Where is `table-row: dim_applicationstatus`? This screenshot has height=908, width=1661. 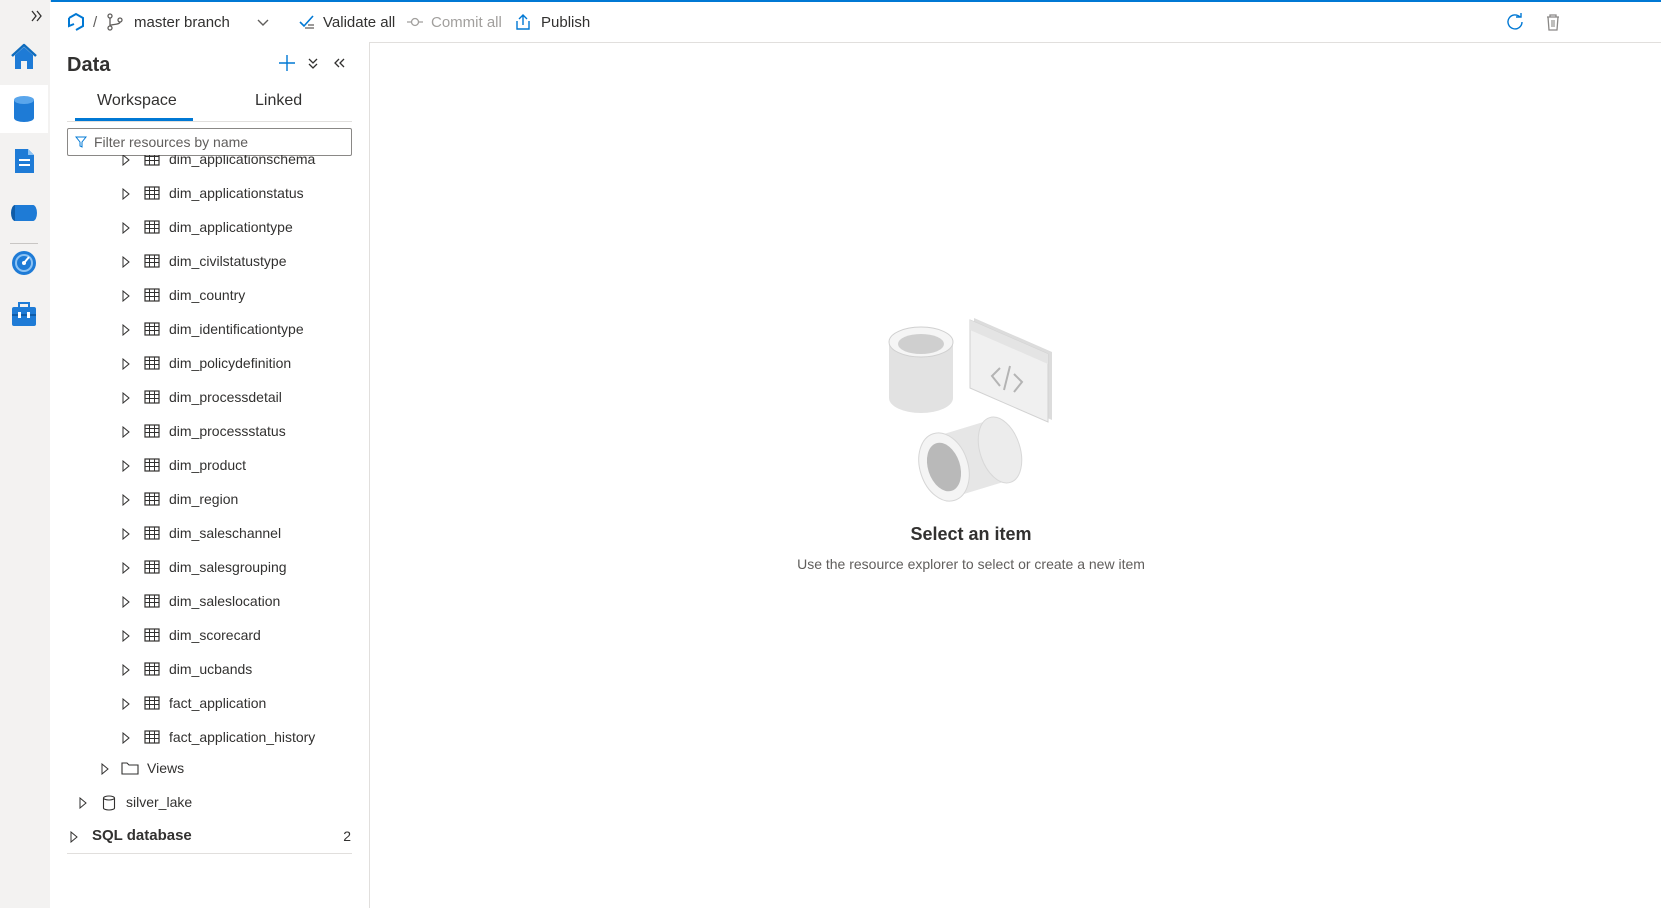 table-row: dim_applicationstatus is located at coordinates (209, 194).